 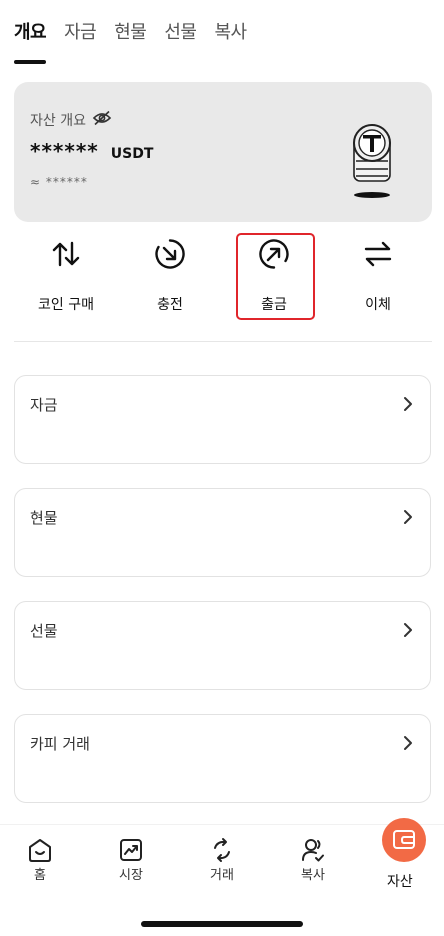 I want to click on transfer-label: 이체, so click(x=378, y=305).